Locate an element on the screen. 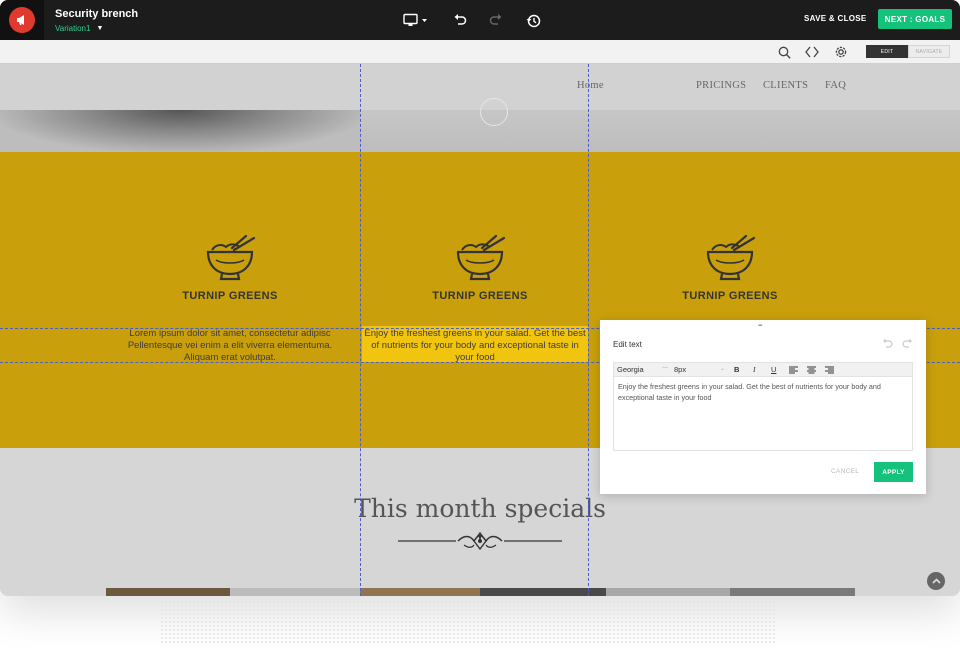  font-size-select: 8px is located at coordinates (680, 369).